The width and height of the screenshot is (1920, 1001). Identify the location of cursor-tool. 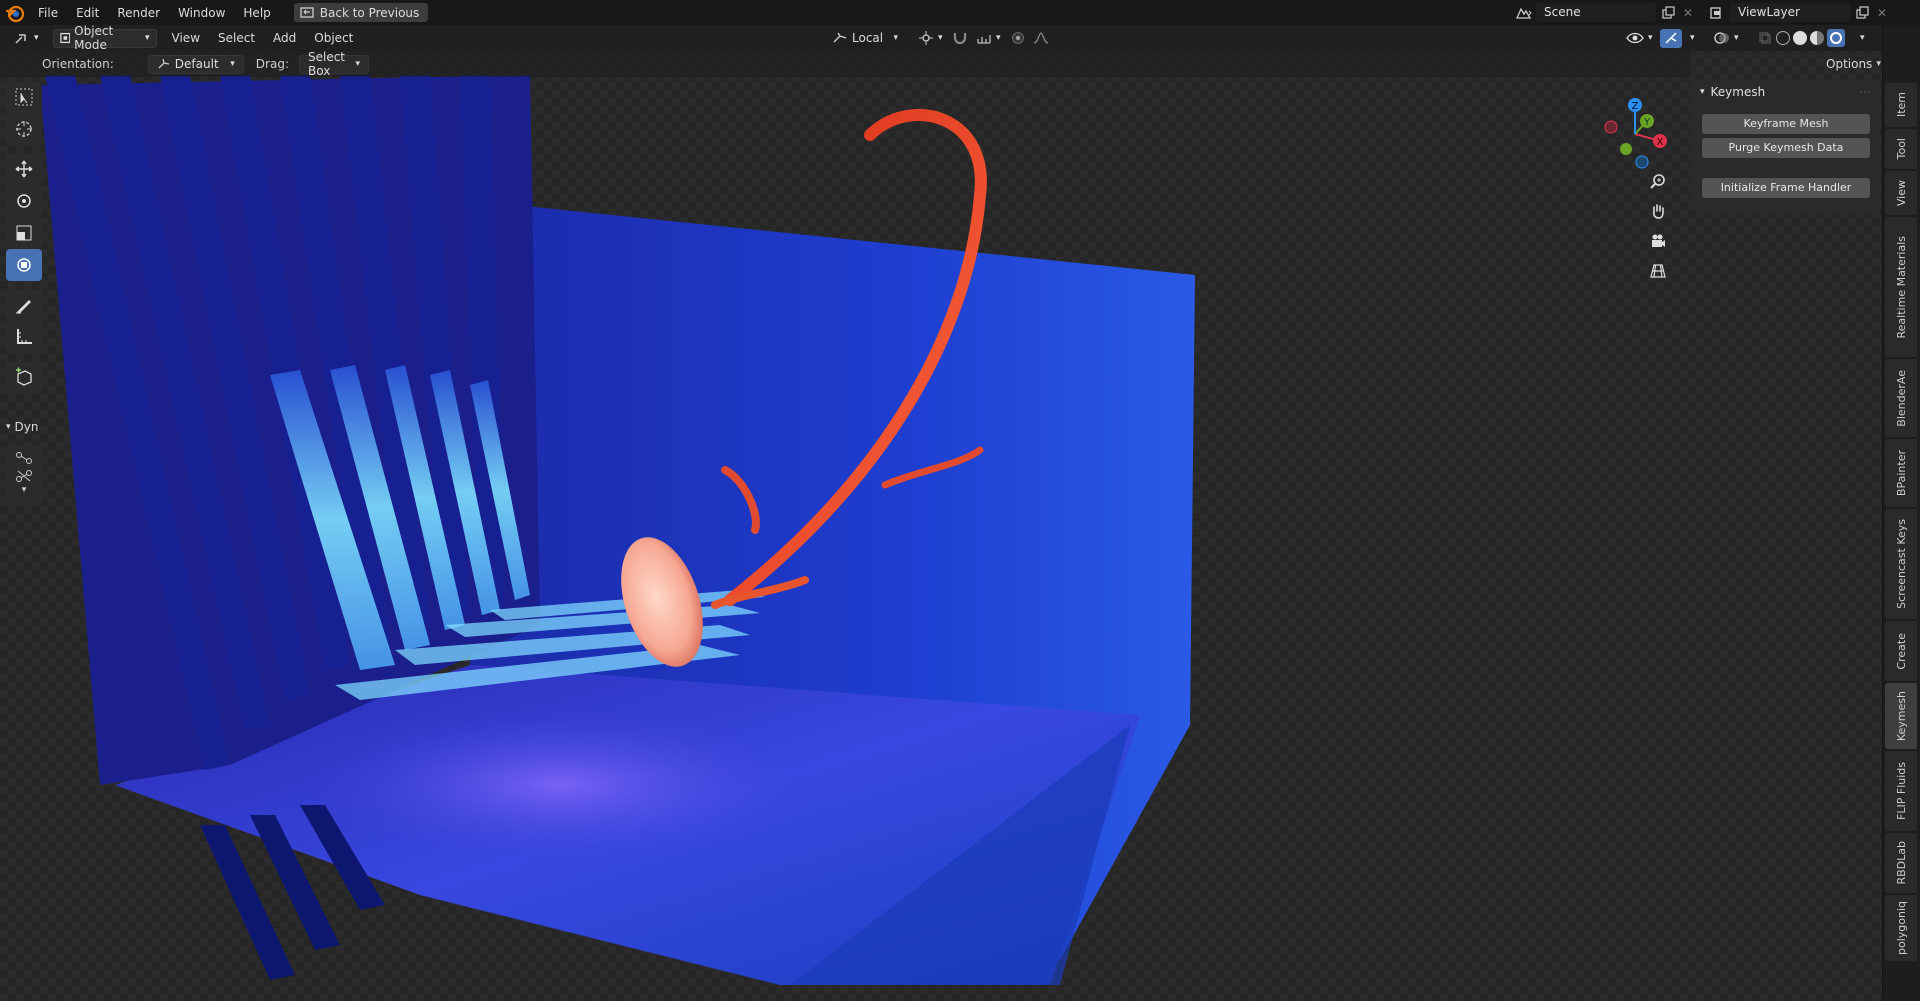
(24, 129).